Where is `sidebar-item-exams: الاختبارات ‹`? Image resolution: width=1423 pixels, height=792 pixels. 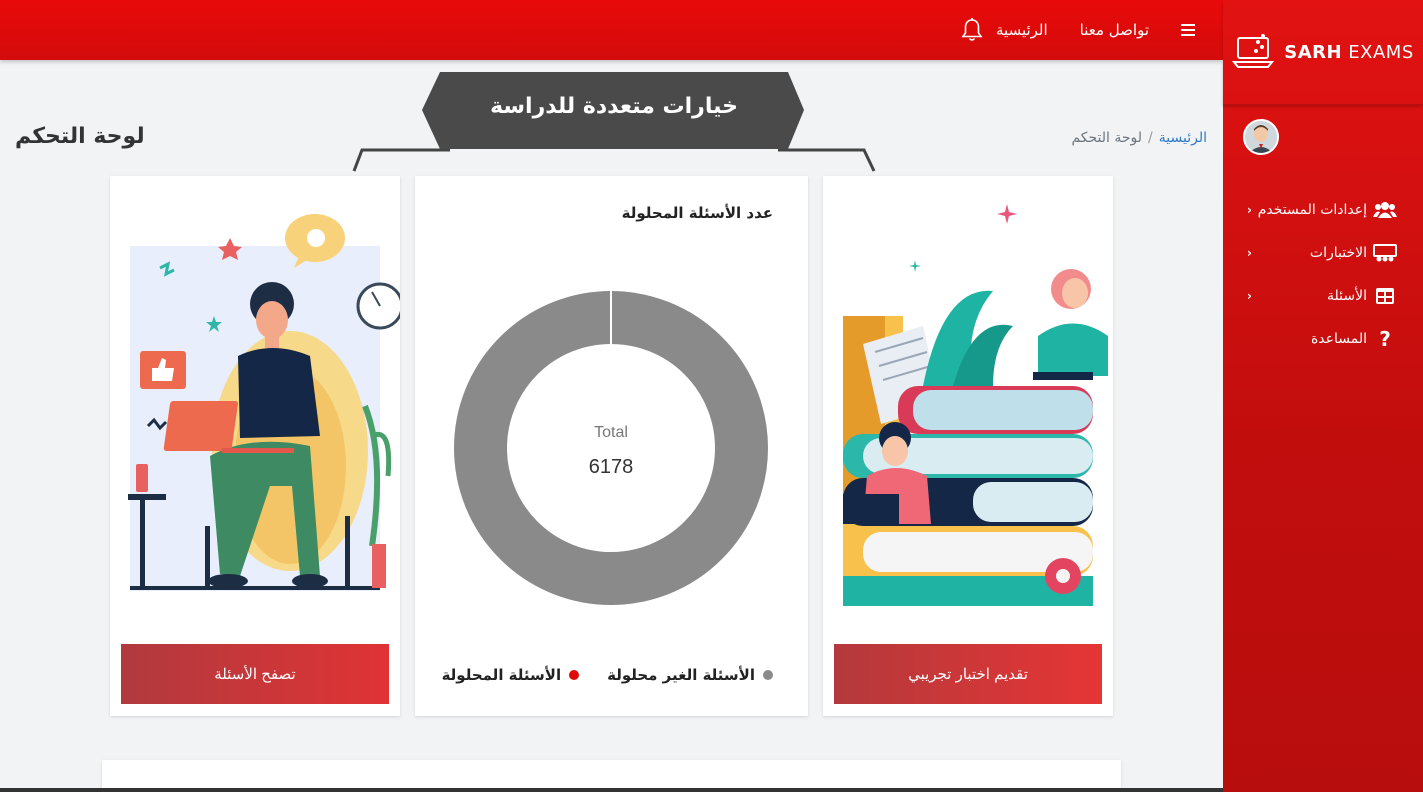 sidebar-item-exams: الاختبارات ‹ is located at coordinates (1323, 252).